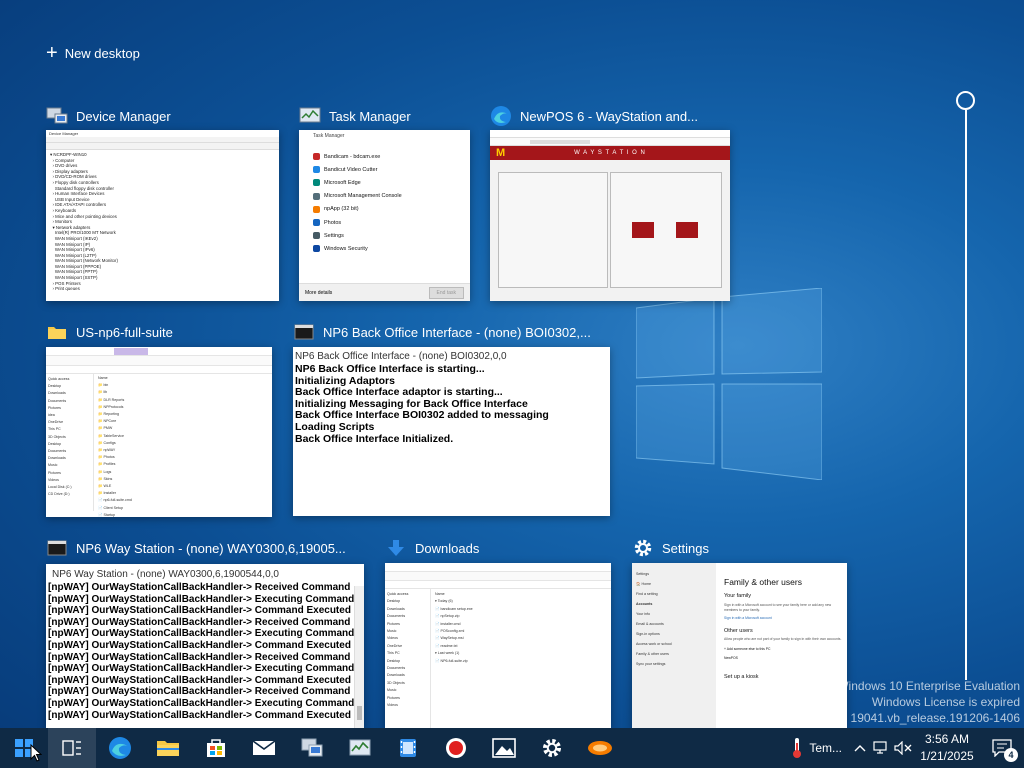 The height and width of the screenshot is (768, 1024). What do you see at coordinates (316, 196) in the screenshot?
I see `mmc-icon` at bounding box center [316, 196].